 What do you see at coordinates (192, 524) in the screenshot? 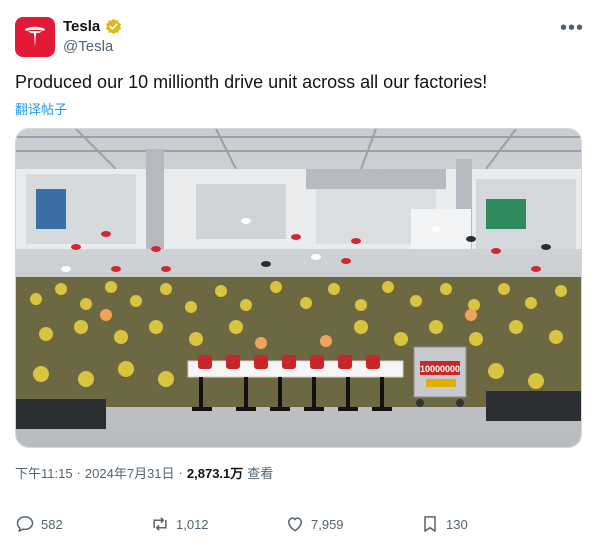
I see `repost-count: 1,012` at bounding box center [192, 524].